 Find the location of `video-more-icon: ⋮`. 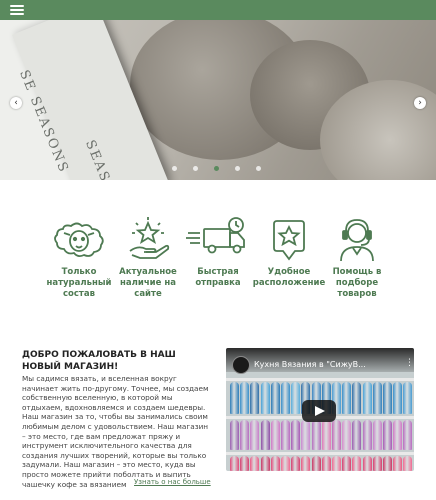

video-more-icon: ⋮ is located at coordinates (409, 363).